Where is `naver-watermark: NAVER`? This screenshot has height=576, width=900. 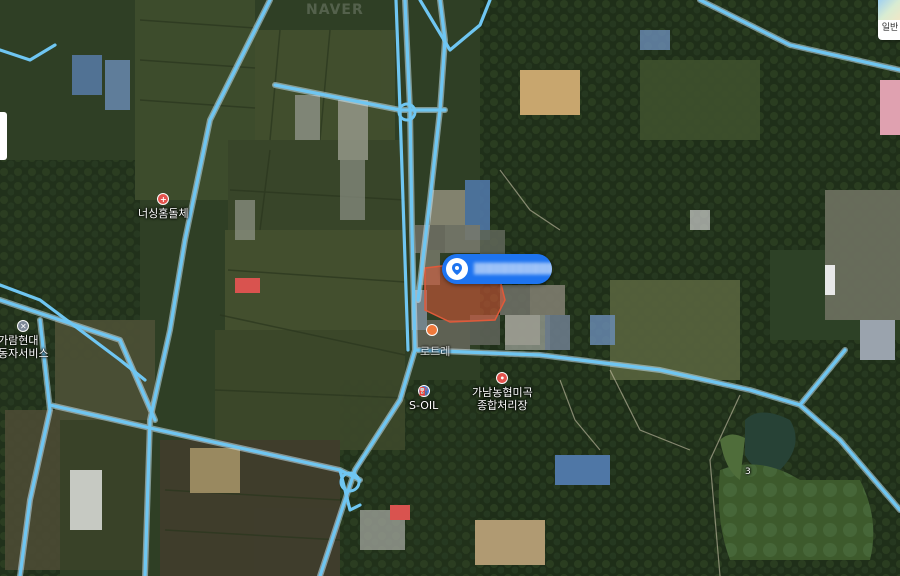
naver-watermark: NAVER is located at coordinates (335, 10).